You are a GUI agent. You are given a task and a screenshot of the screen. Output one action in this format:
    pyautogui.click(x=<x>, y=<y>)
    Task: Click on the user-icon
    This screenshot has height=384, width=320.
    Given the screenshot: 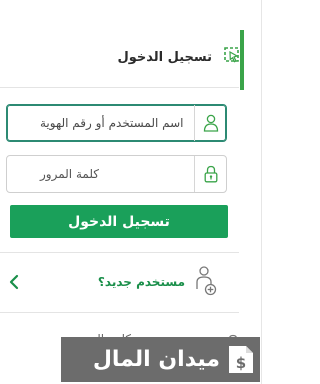 What is the action you would take?
    pyautogui.click(x=210, y=123)
    